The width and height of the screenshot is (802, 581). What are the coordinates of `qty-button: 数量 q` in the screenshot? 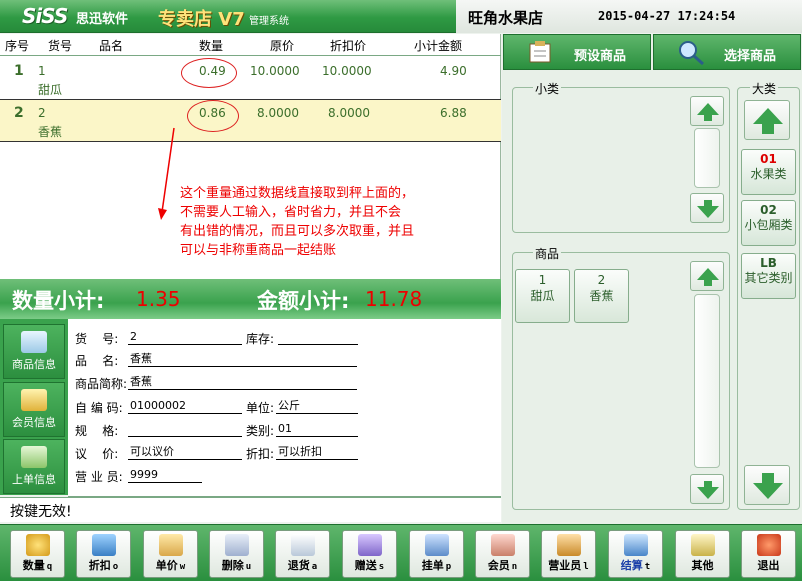 It's located at (37, 554).